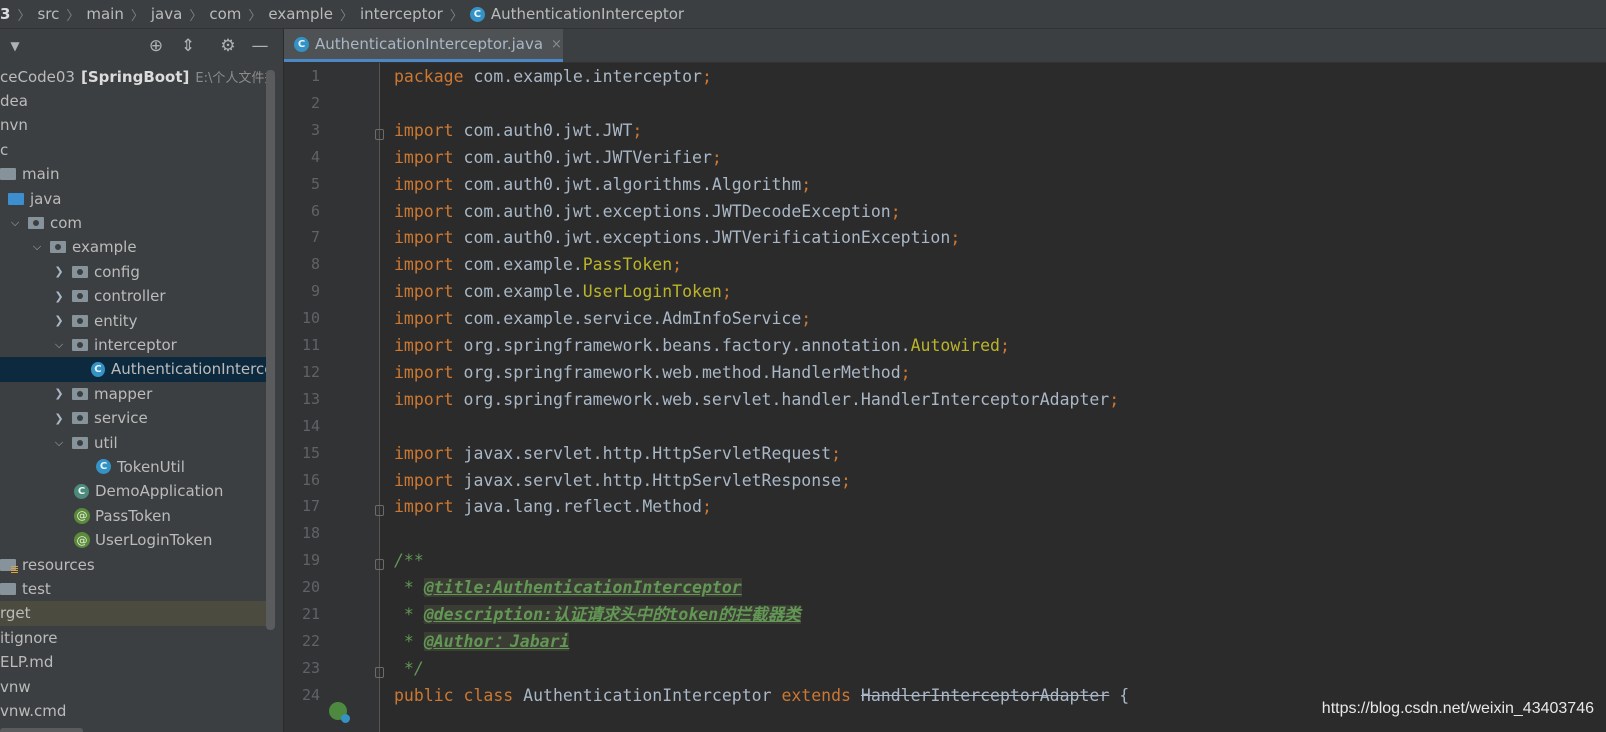 This screenshot has width=1606, height=732. What do you see at coordinates (135, 76) in the screenshot?
I see `tree-item-project-root: ceCode03 [SpringBoot] E:\个人文件夹\` at bounding box center [135, 76].